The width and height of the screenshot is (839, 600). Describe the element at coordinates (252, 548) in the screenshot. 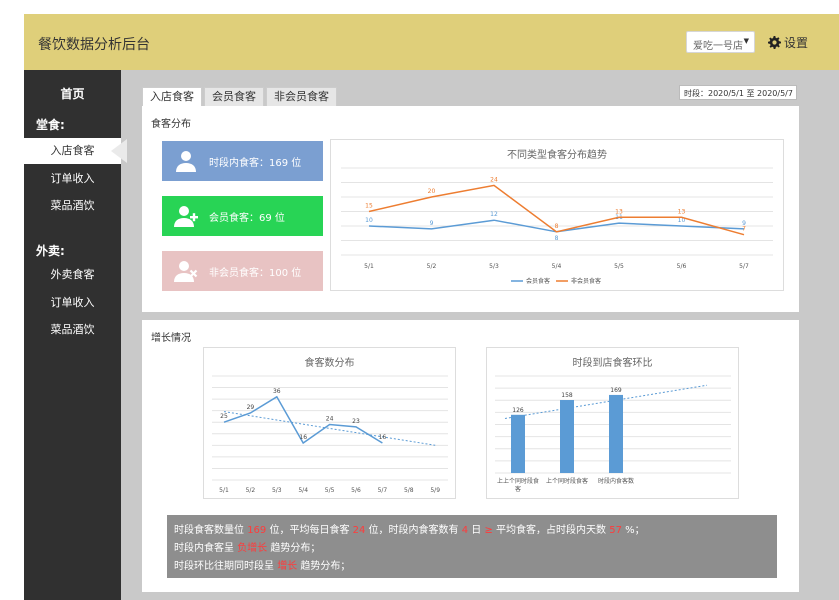

I see `summary-highlight: 负增长` at that location.